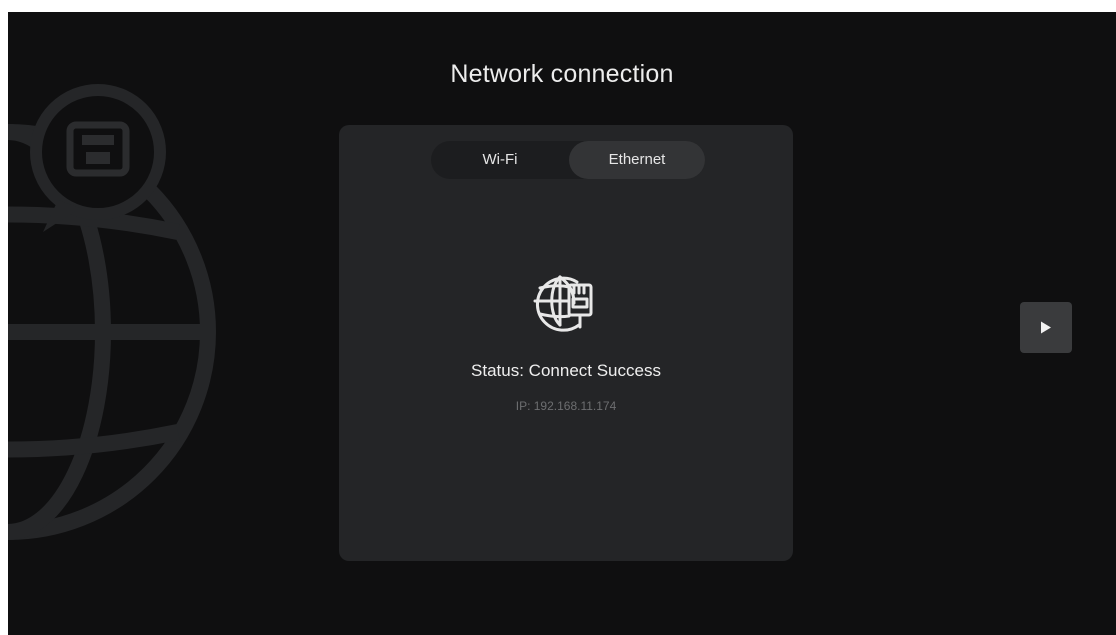  I want to click on next-button, so click(1046, 327).